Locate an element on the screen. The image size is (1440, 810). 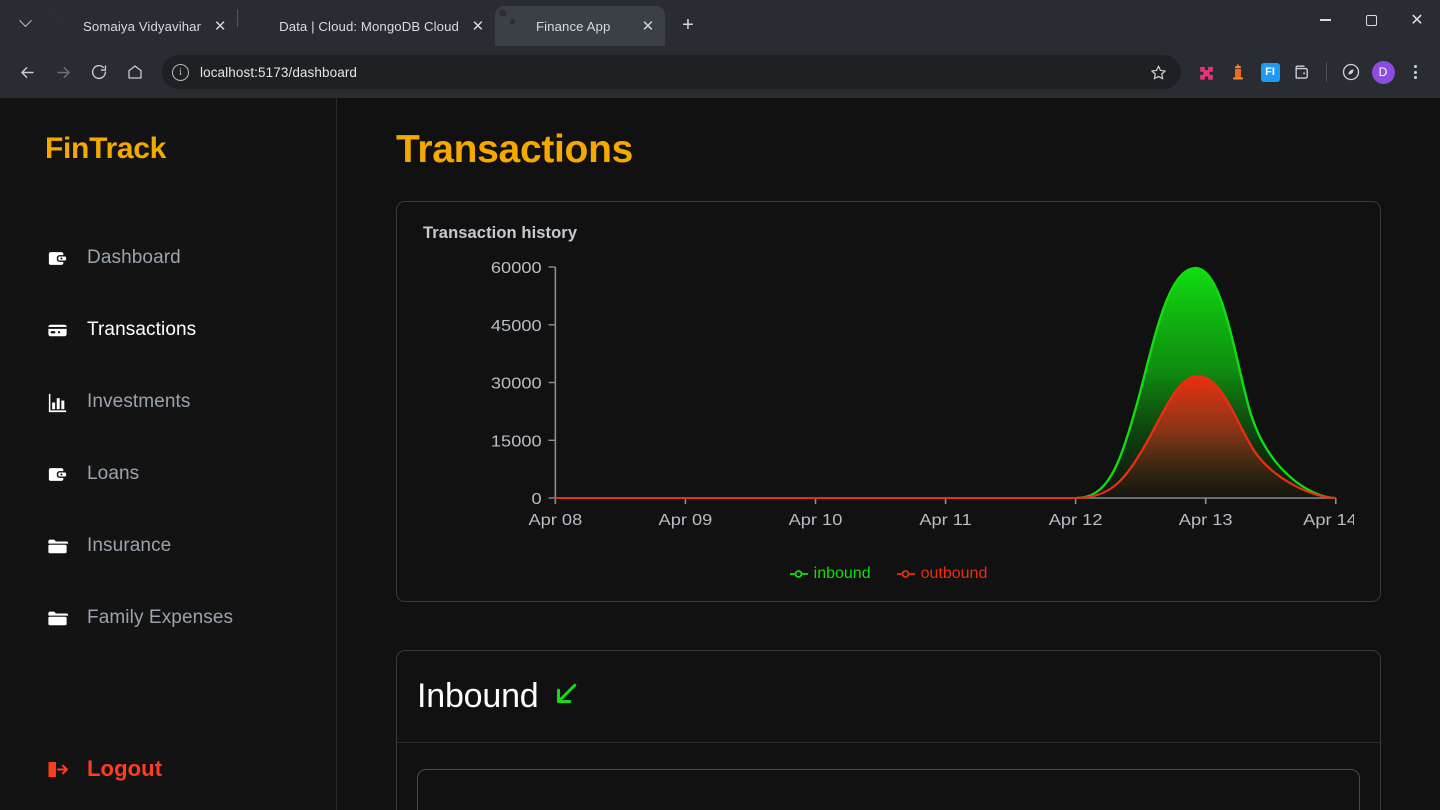
inbound-section-card: Inbound is located at coordinates (888, 730).